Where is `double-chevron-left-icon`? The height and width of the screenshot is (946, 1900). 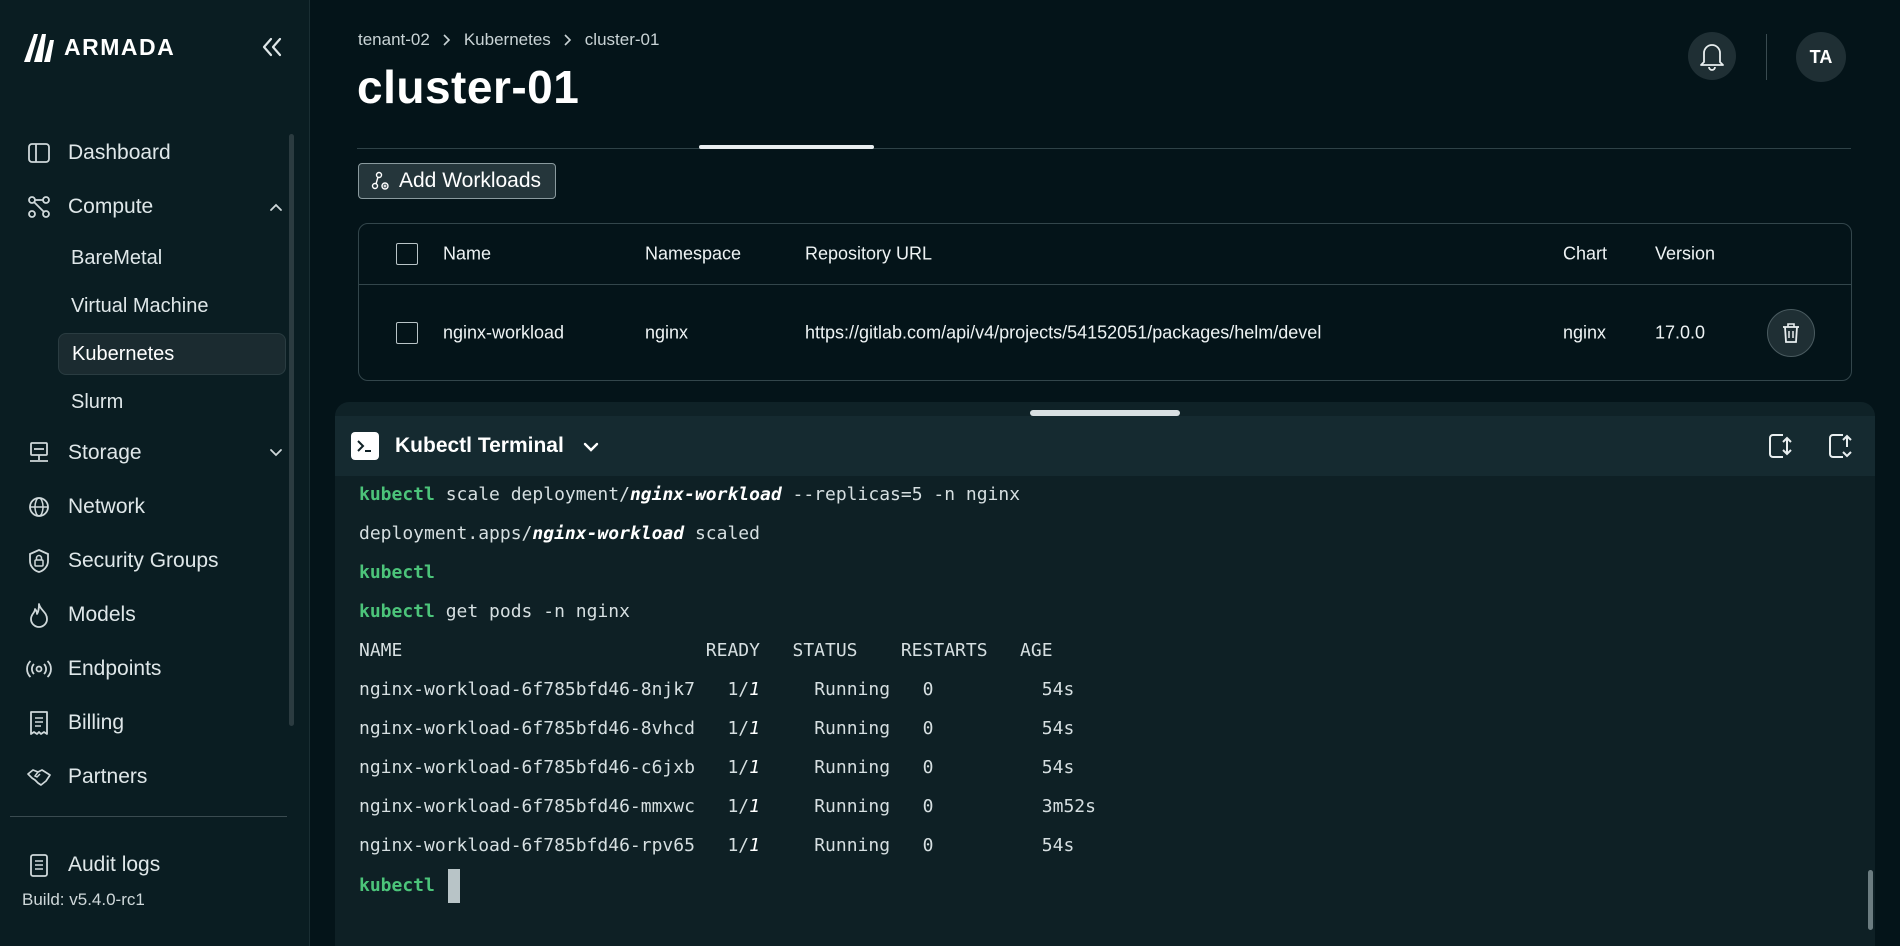 double-chevron-left-icon is located at coordinates (272, 47).